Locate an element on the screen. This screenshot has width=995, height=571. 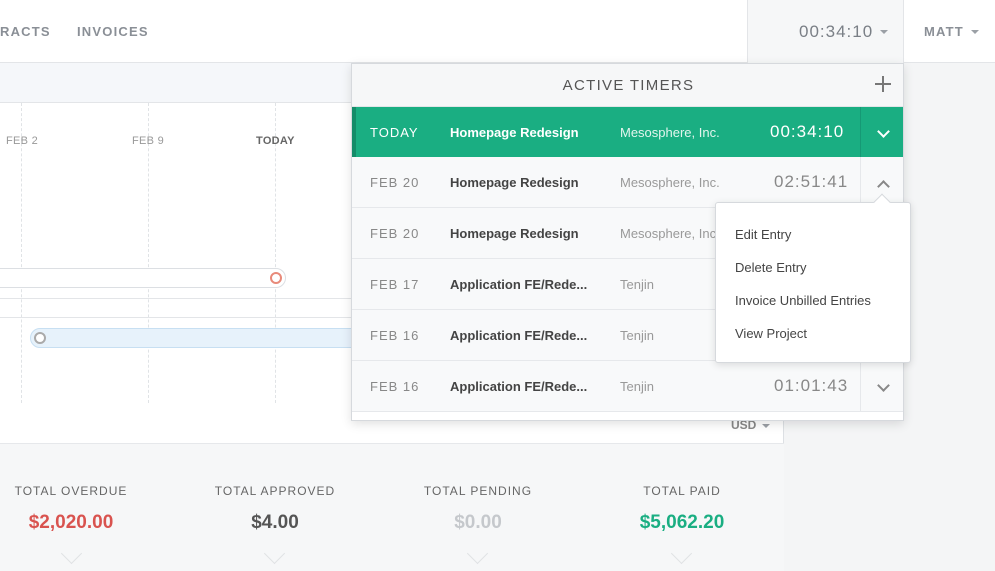
total-approved: TOTAL APPROVED $4.00 is located at coordinates (275, 509).